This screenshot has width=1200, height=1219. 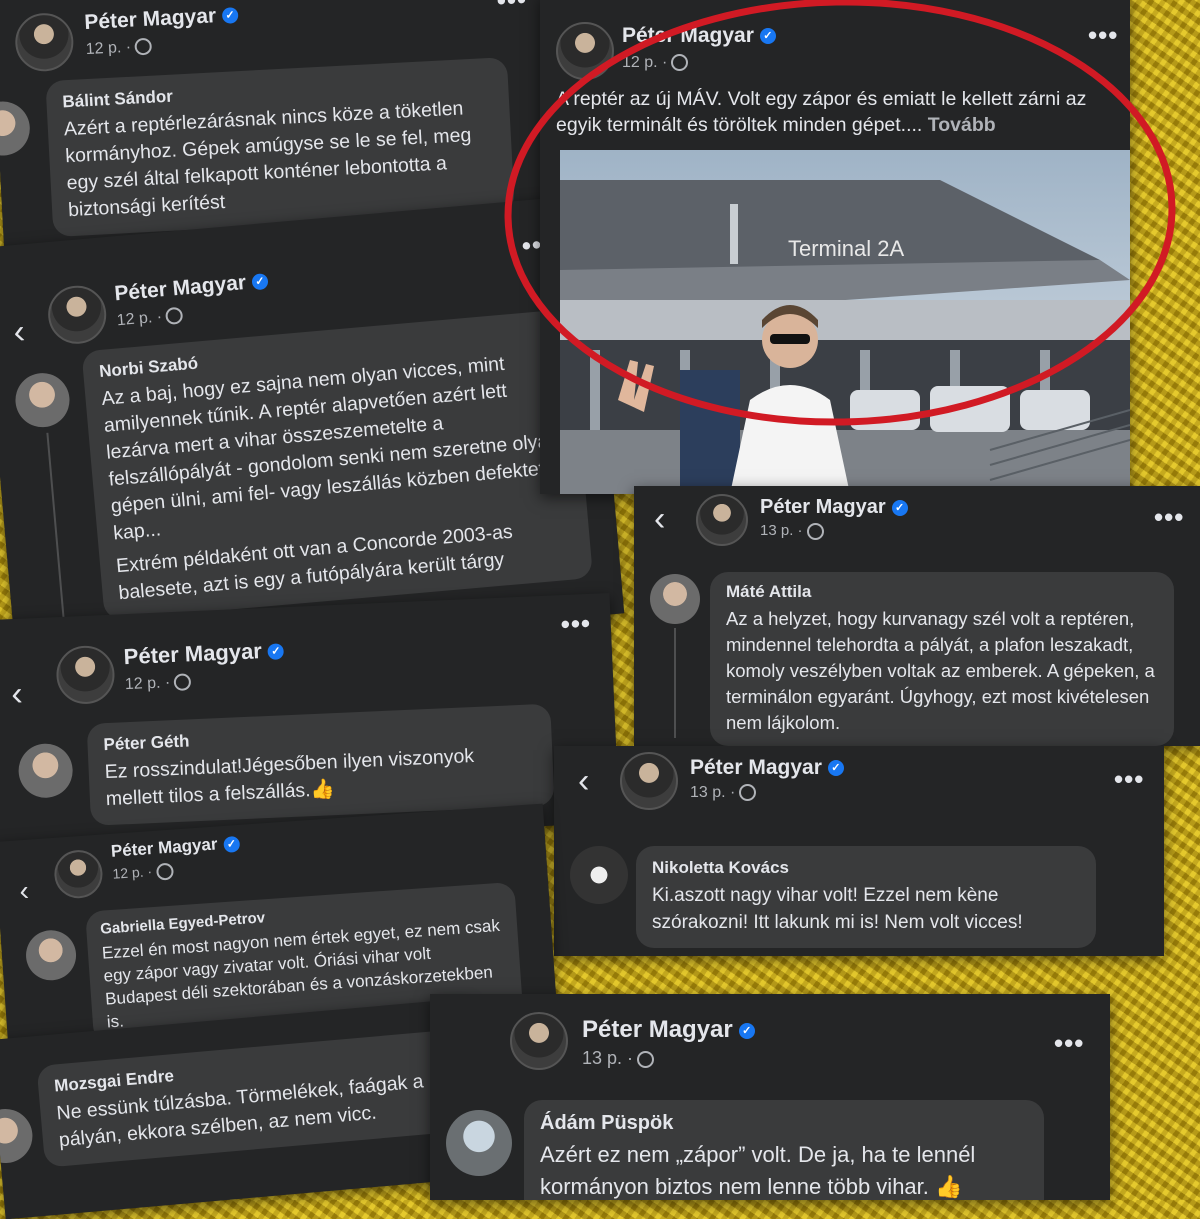 I want to click on post-photo: Terminal 2A, so click(x=845, y=322).